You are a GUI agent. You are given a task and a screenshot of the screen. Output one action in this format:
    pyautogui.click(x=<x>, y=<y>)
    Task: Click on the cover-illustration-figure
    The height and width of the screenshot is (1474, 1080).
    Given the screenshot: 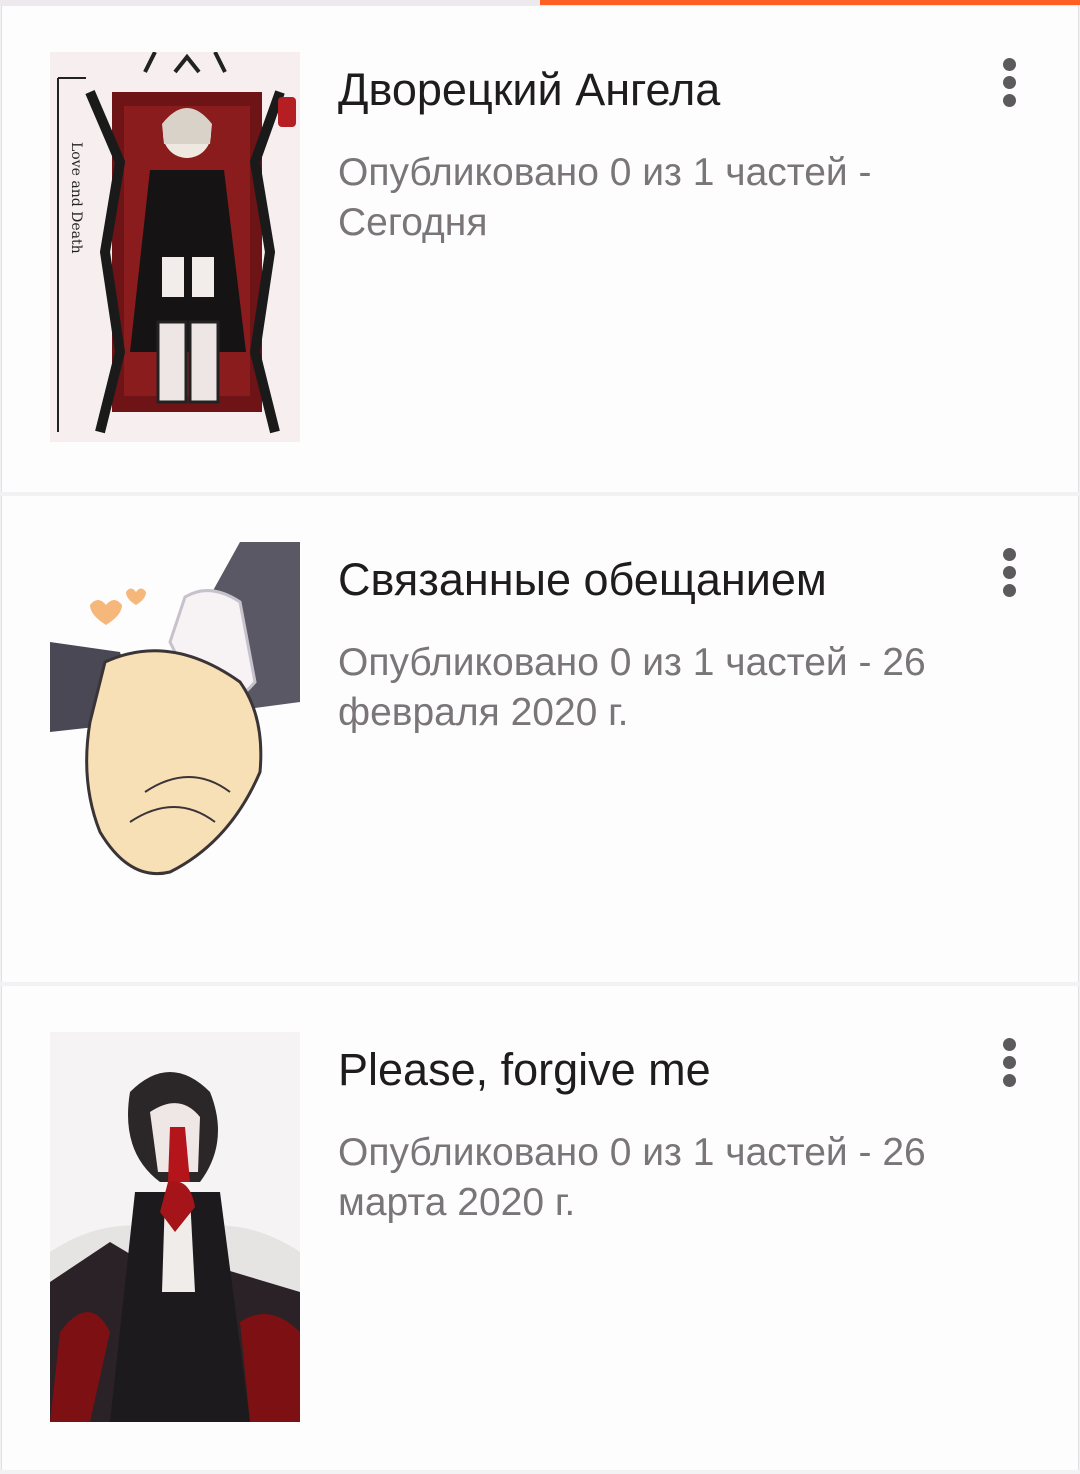 What is the action you would take?
    pyautogui.click(x=175, y=1227)
    